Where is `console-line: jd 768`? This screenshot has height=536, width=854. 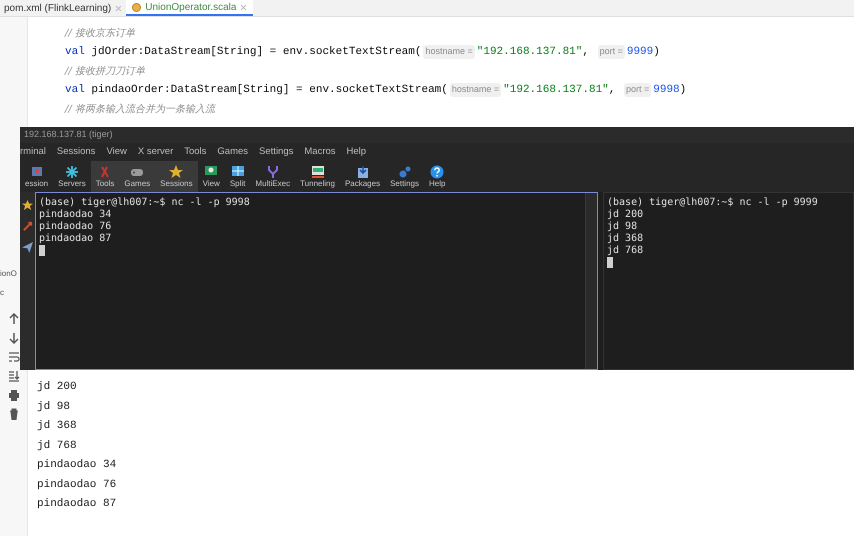
console-line: jd 768 is located at coordinates (57, 446).